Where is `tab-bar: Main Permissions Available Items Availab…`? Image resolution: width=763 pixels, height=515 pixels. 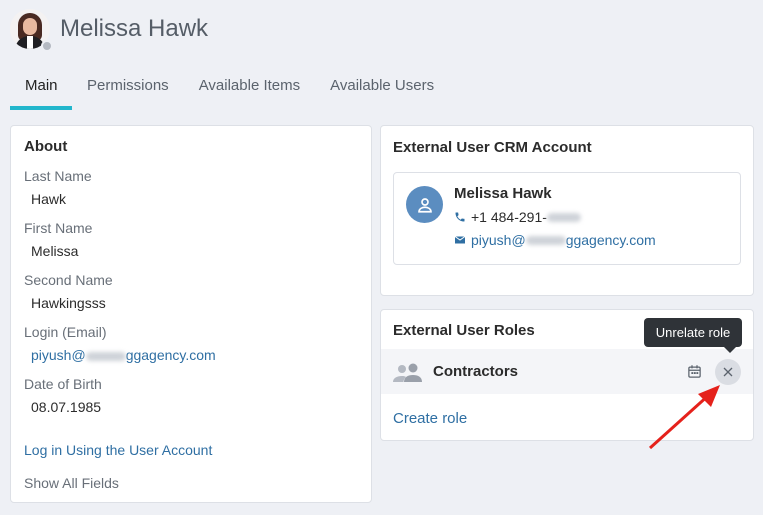
tab-bar: Main Permissions Available Items Availab… is located at coordinates (229, 88).